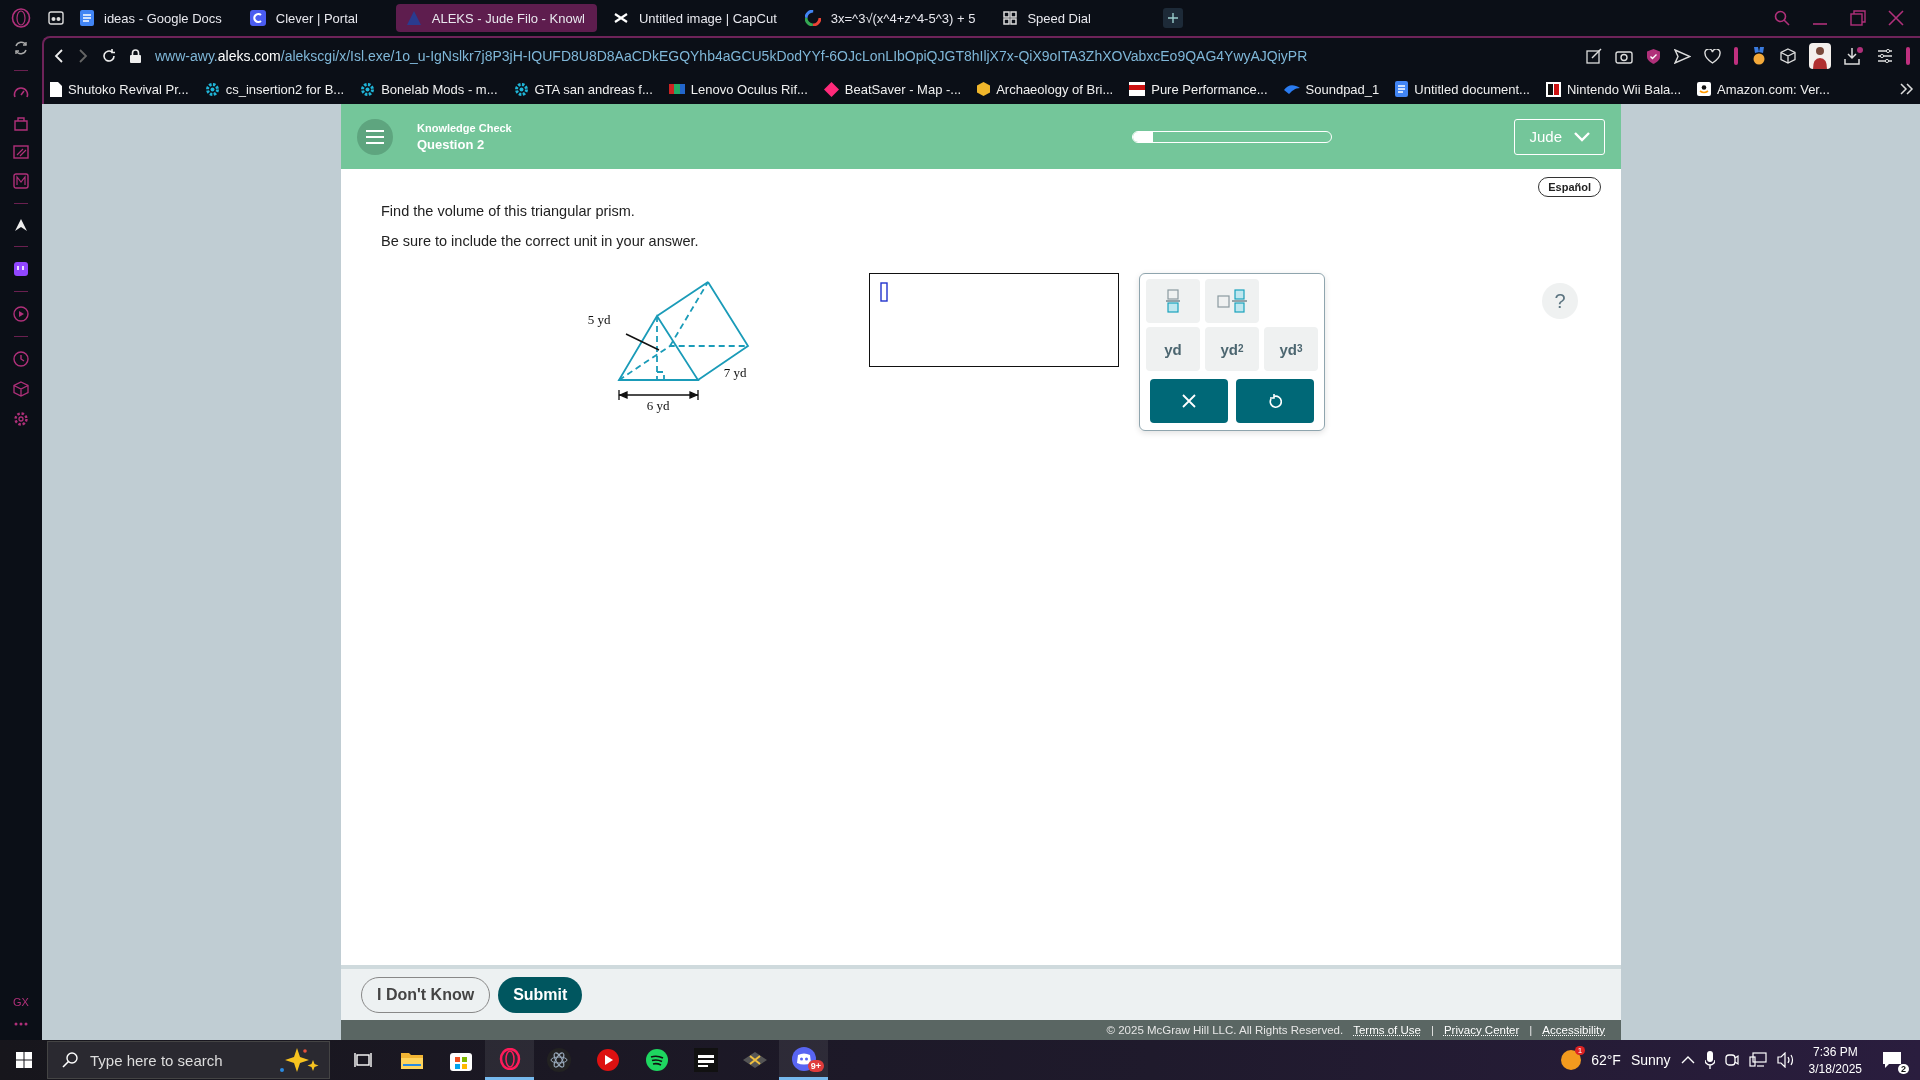 This screenshot has width=1920, height=1080. What do you see at coordinates (1137, 89) in the screenshot?
I see `banner-icon` at bounding box center [1137, 89].